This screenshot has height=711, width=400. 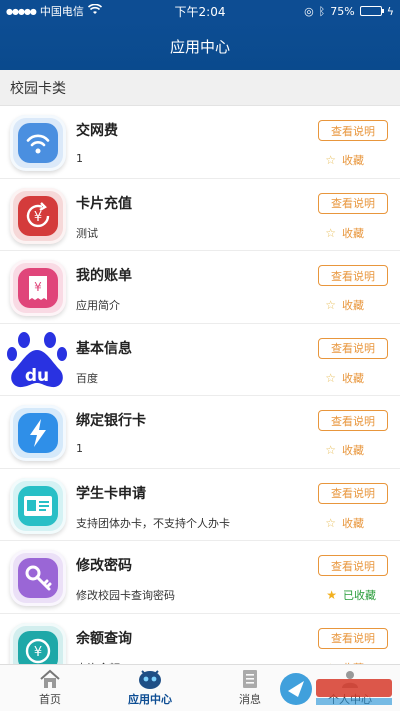 I want to click on tab-message: 消息, so click(x=250, y=688).